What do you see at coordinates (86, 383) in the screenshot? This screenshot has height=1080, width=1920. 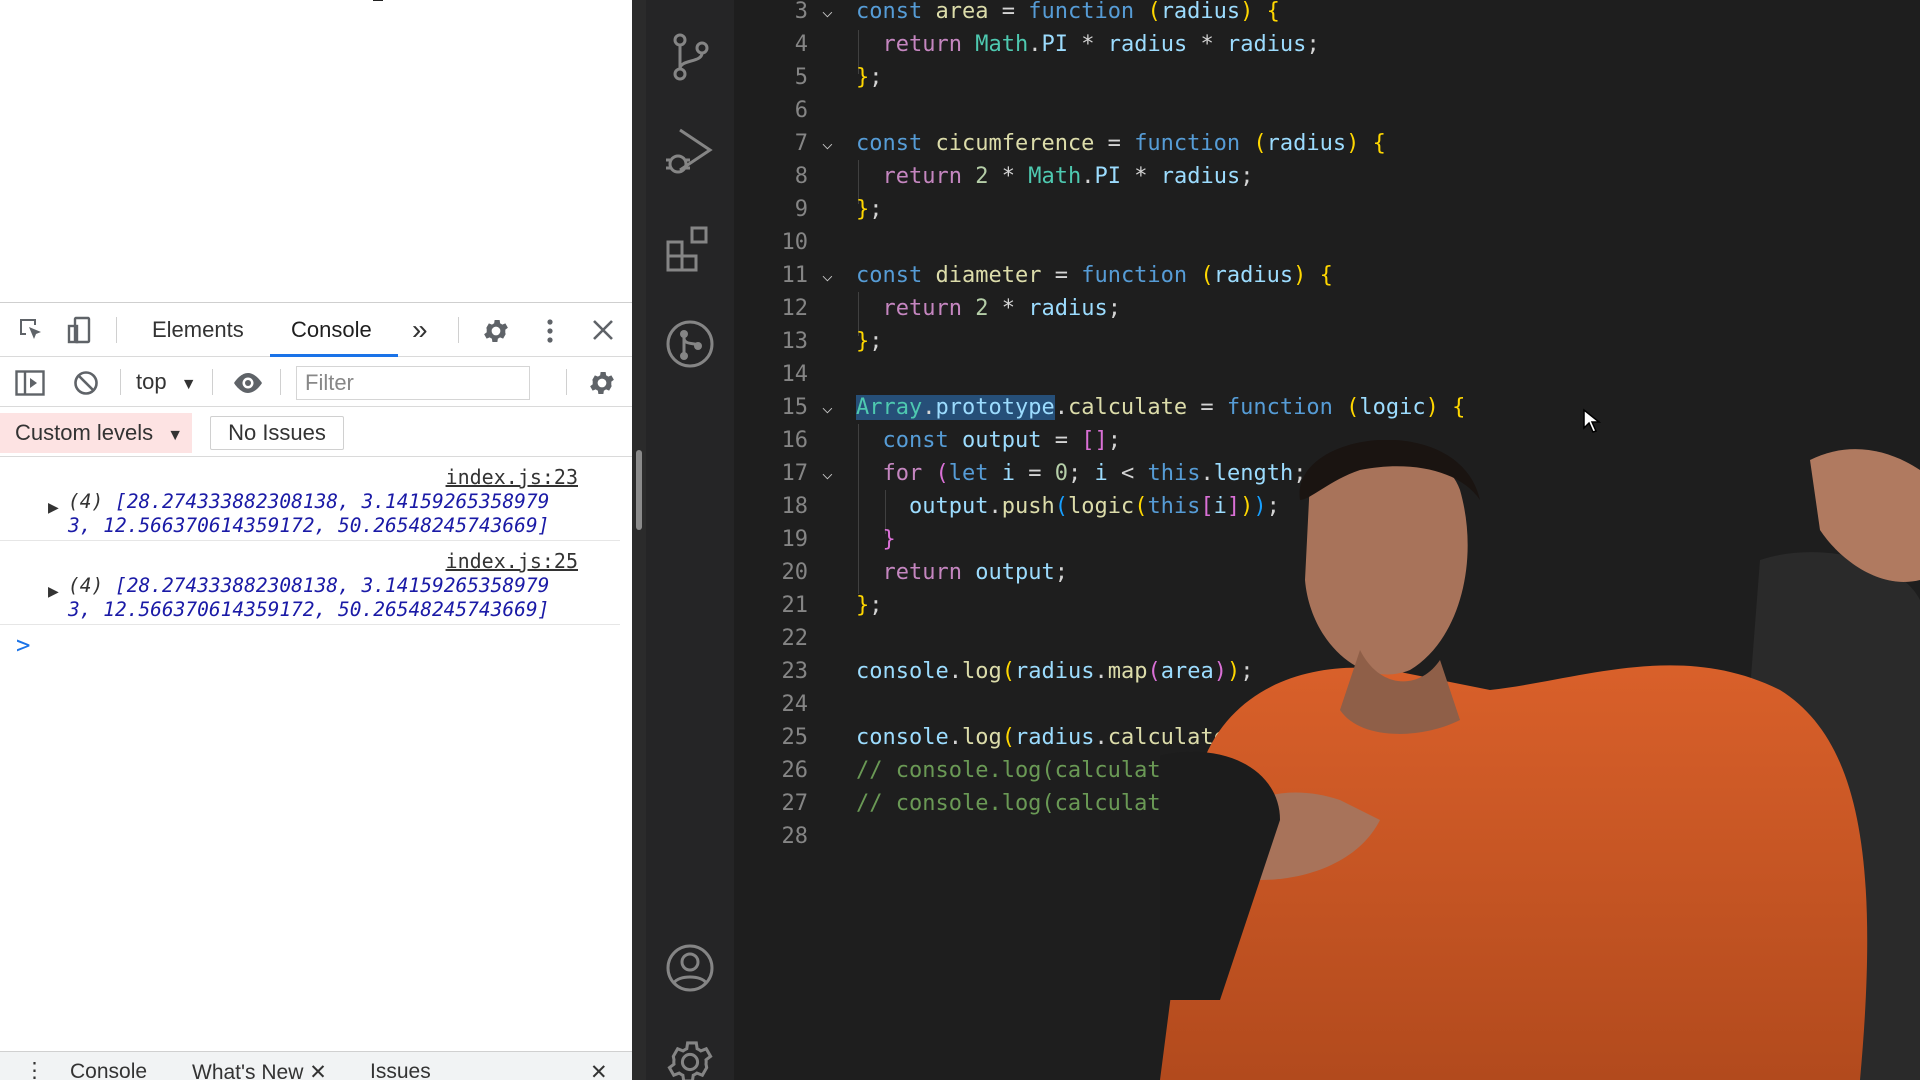 I see `clear-console-icon` at bounding box center [86, 383].